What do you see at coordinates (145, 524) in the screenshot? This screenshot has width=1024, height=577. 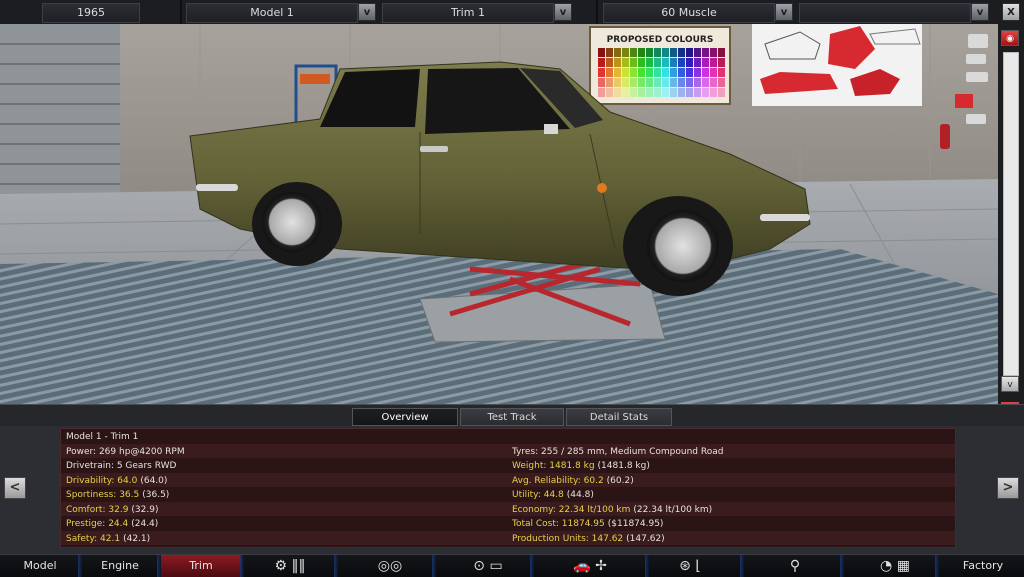 I see `stat-base-value: (24.4)` at bounding box center [145, 524].